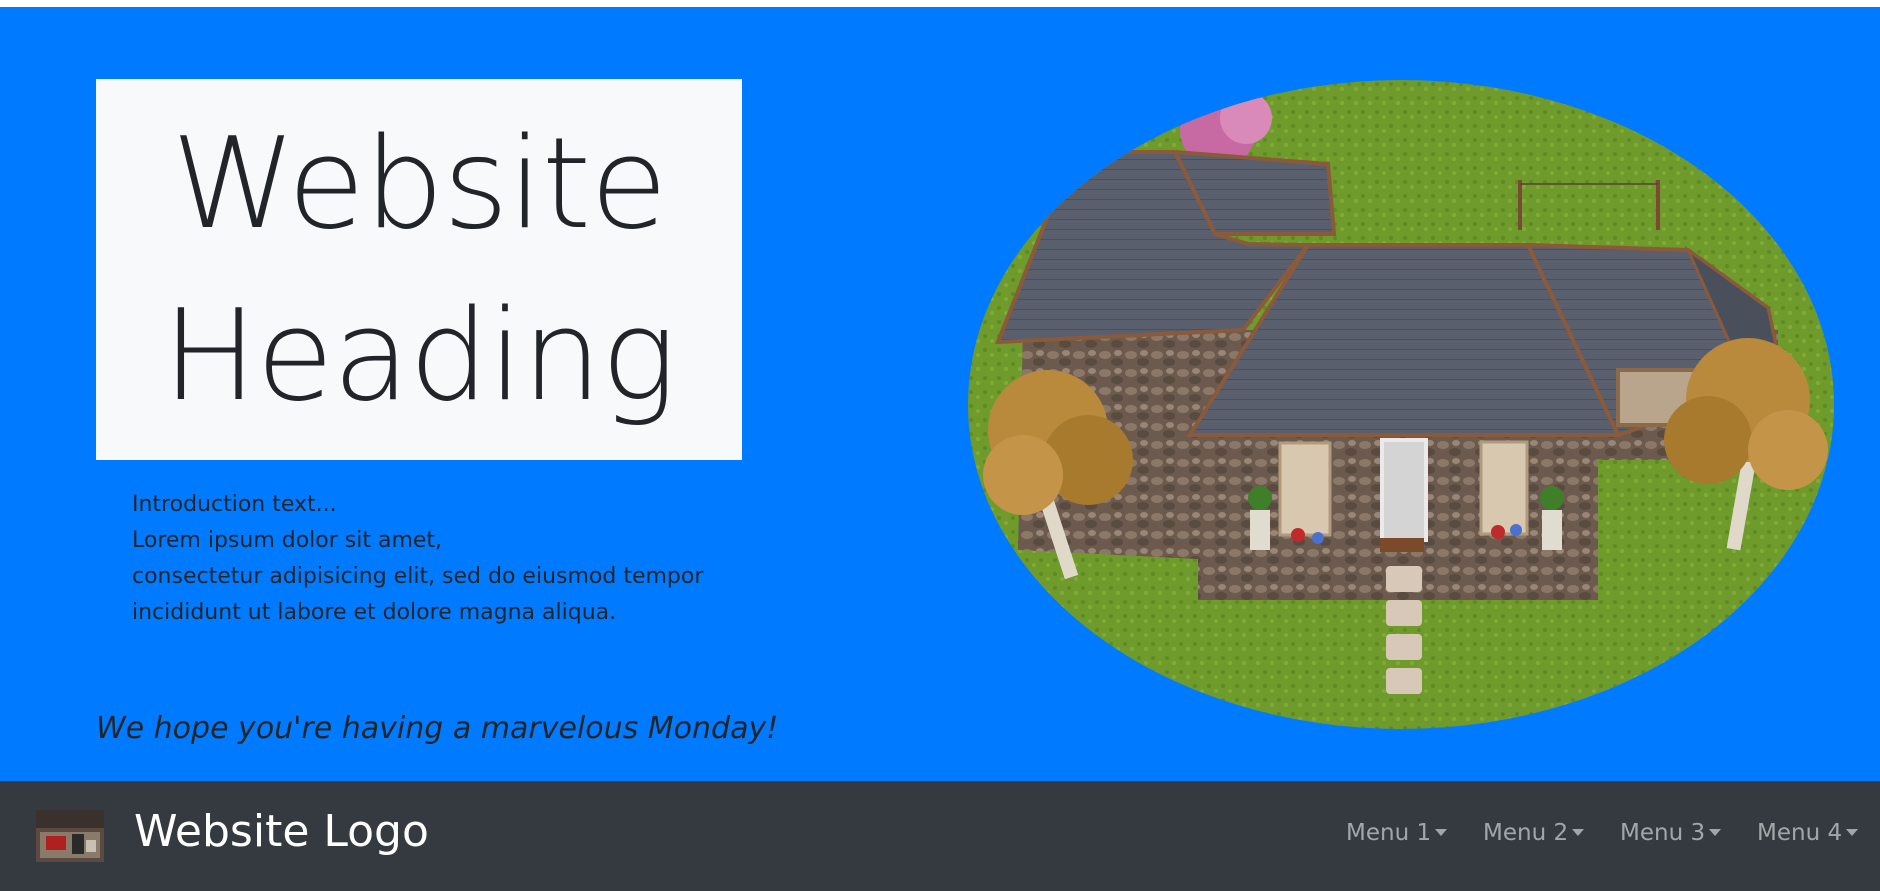  I want to click on intro-line: Lorem ipsum dolor sit amet,, so click(287, 540).